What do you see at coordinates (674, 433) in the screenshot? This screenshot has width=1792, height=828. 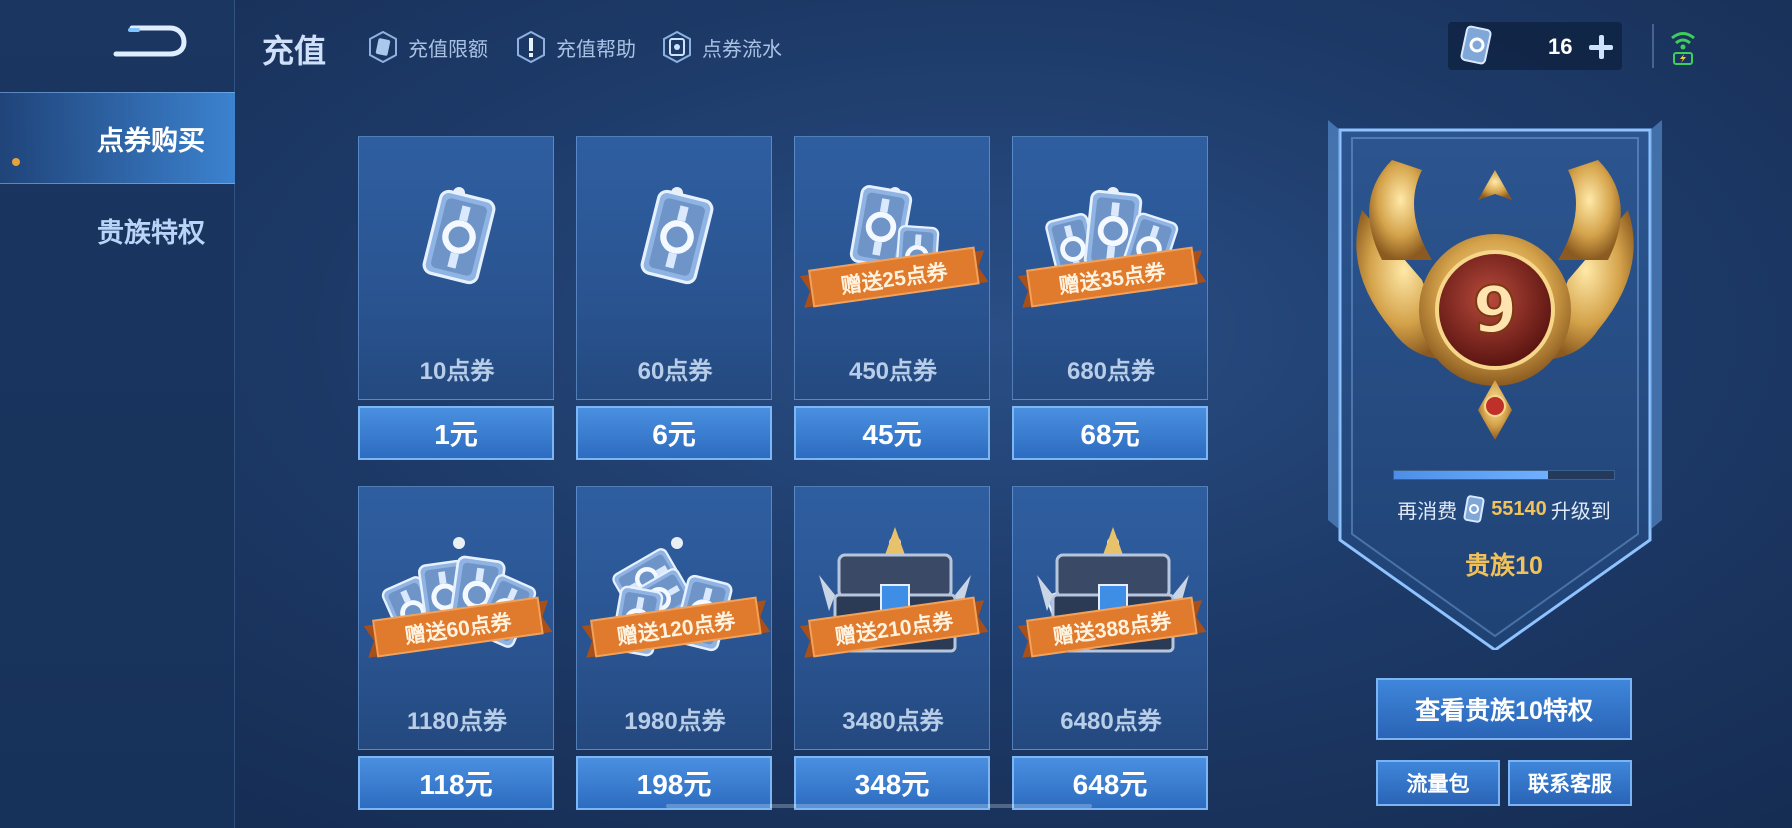 I see `price-button: 6元` at bounding box center [674, 433].